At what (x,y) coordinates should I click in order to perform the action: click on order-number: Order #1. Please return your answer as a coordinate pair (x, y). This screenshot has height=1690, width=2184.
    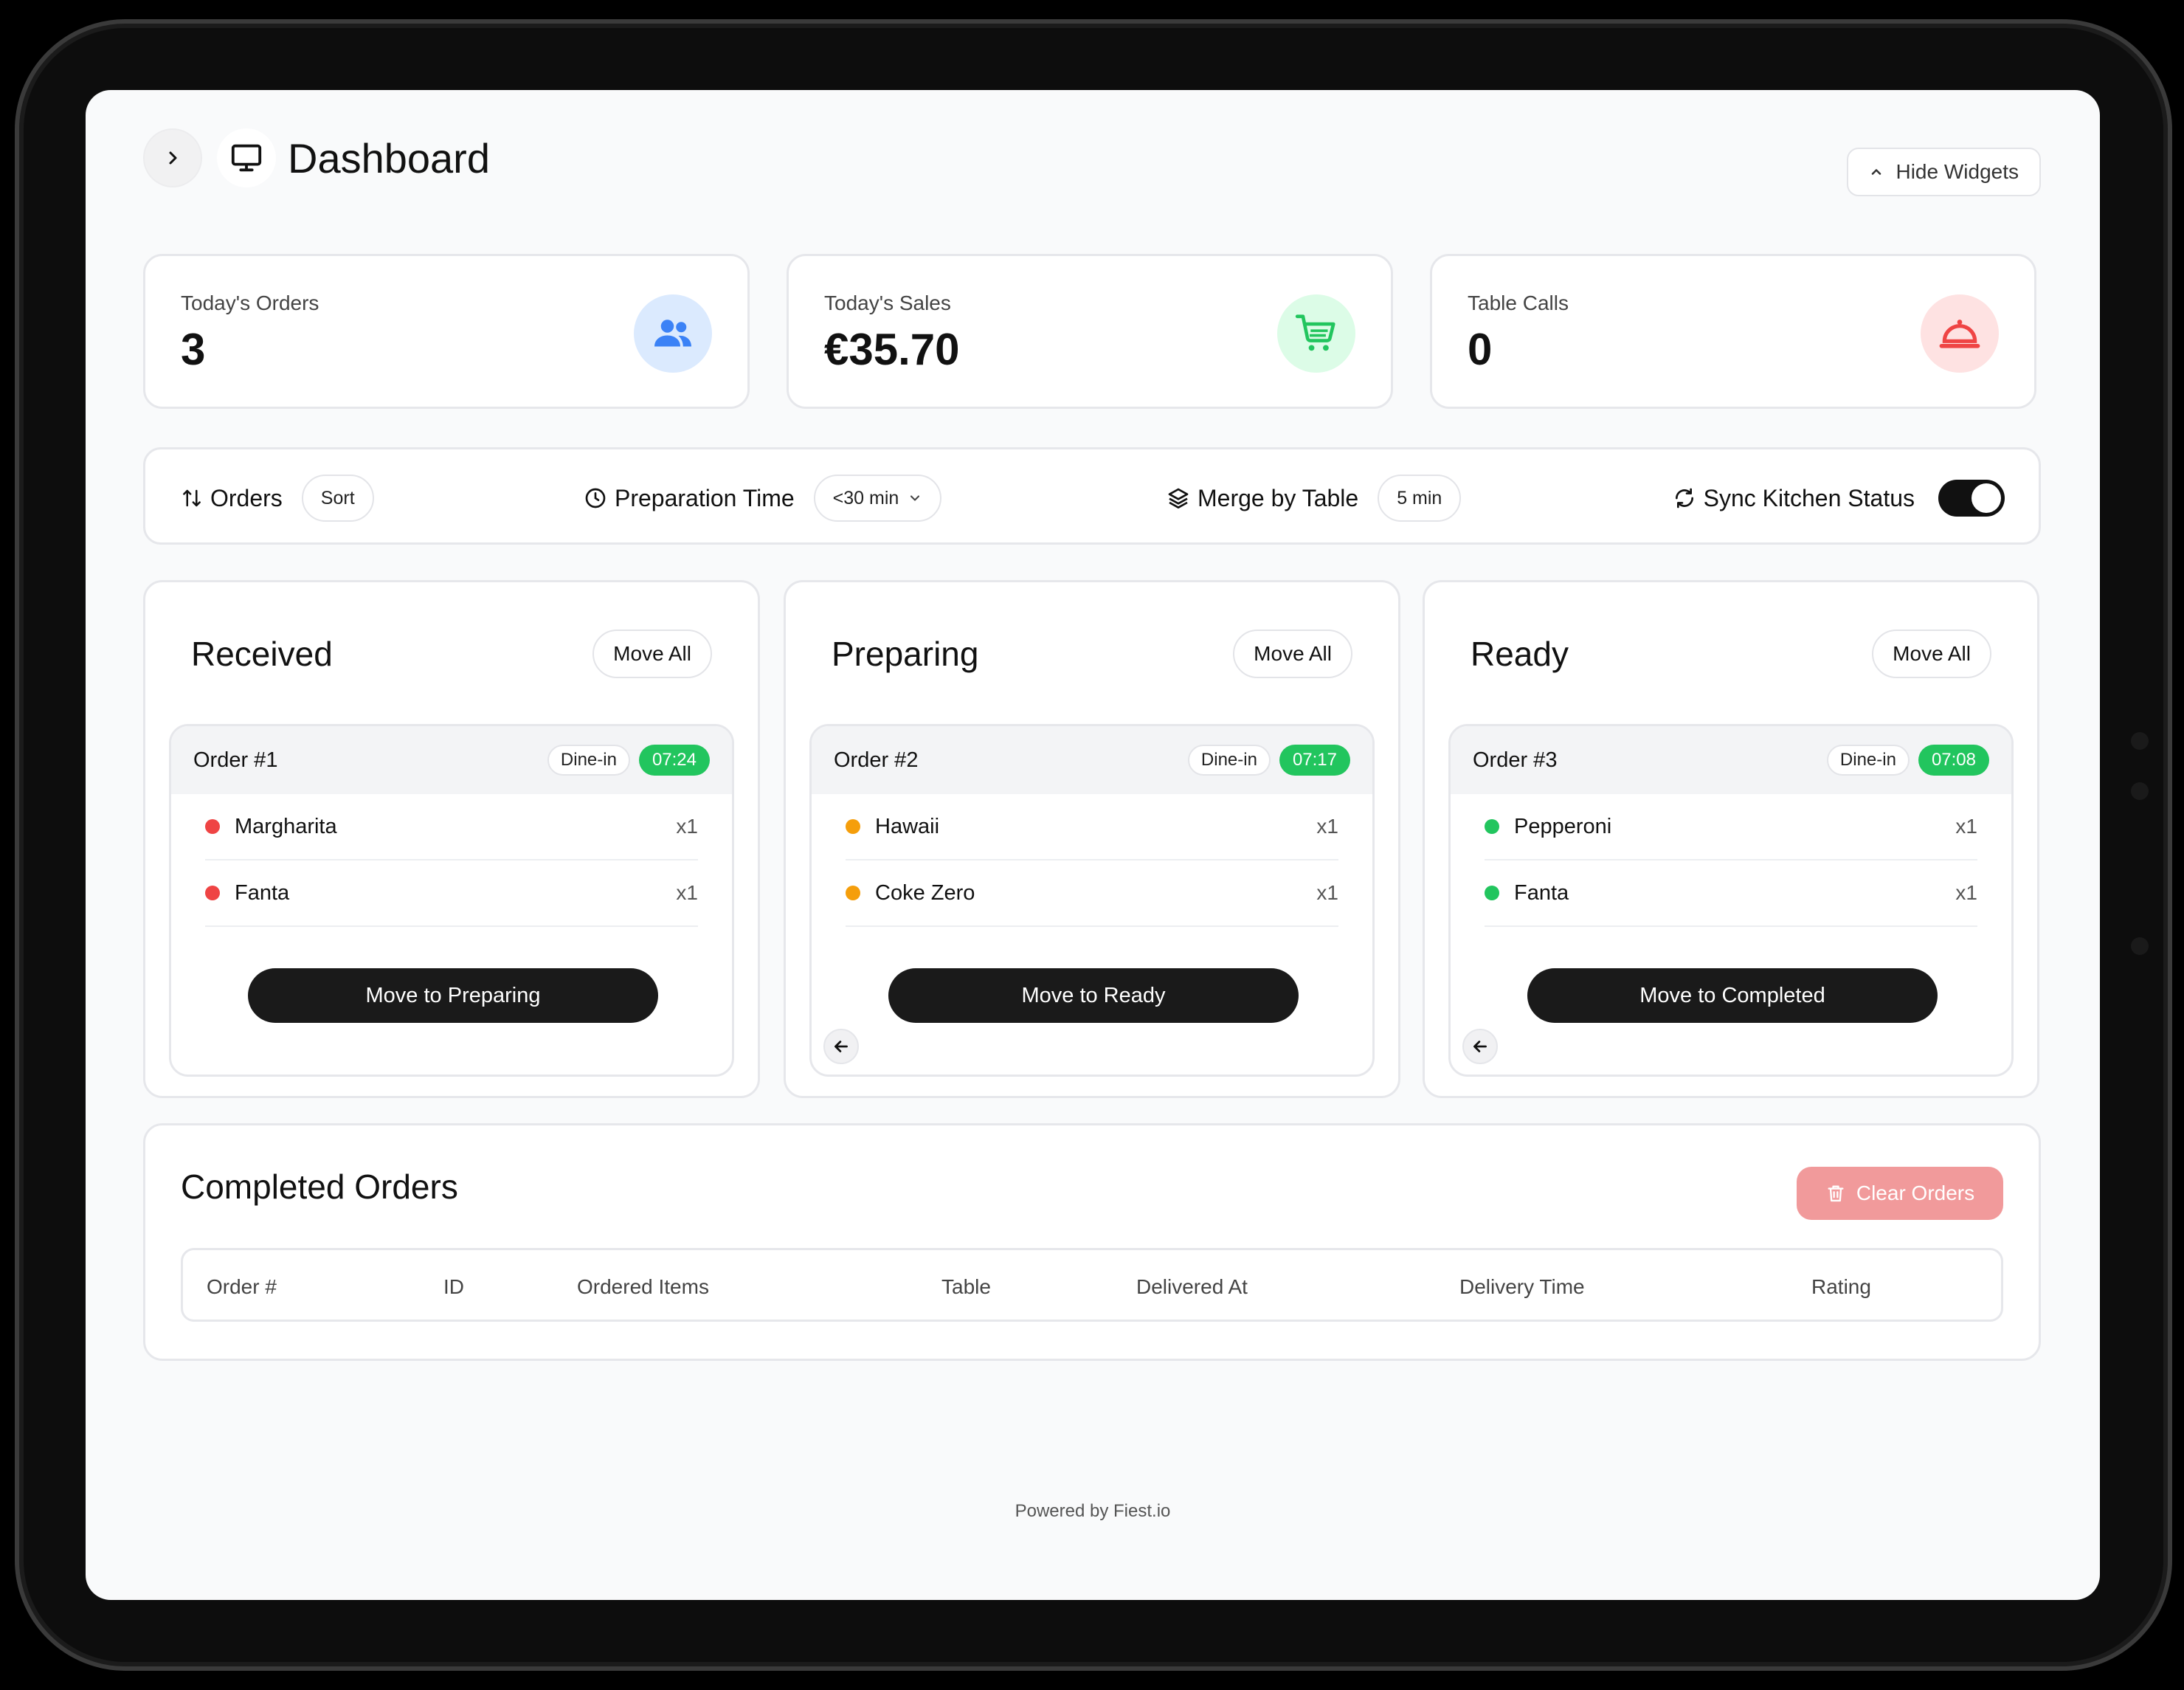
    Looking at the image, I should click on (235, 760).